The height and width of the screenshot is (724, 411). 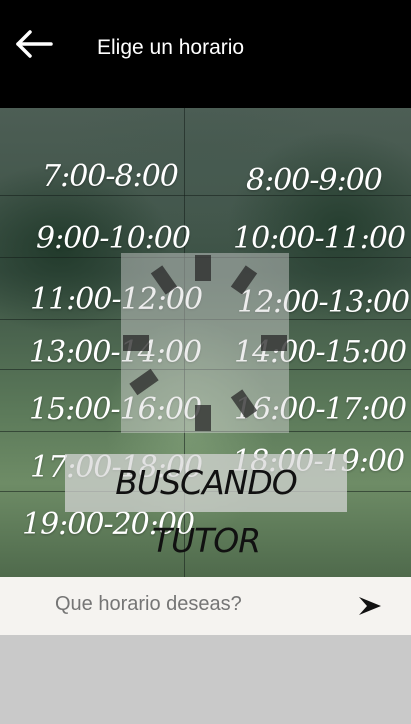 What do you see at coordinates (171, 47) in the screenshot?
I see `page-title: Elige un horario` at bounding box center [171, 47].